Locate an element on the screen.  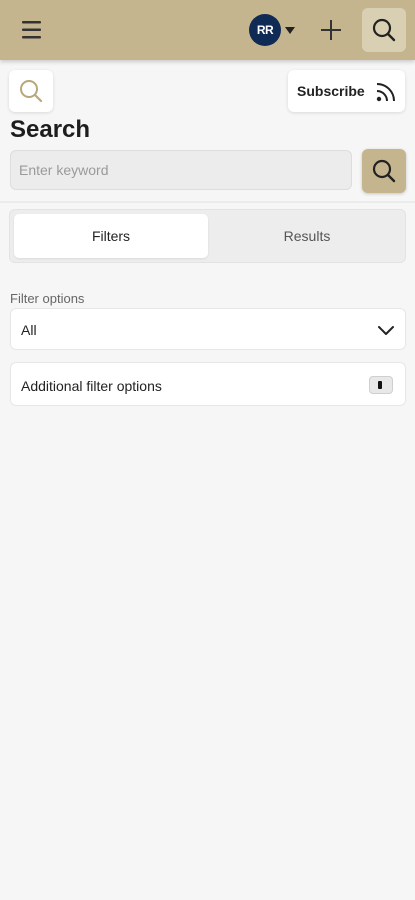
filter-options-select: All is located at coordinates (208, 329).